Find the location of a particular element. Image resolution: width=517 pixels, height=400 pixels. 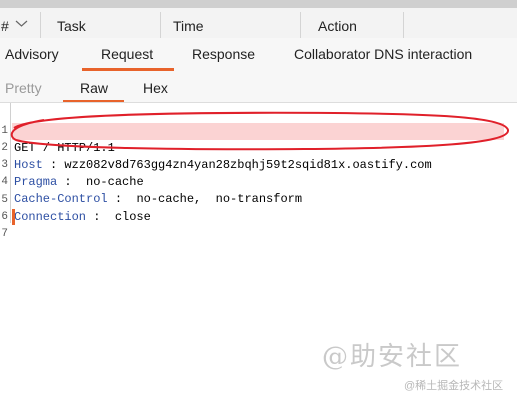

tab-raw: Raw is located at coordinates (94, 88).